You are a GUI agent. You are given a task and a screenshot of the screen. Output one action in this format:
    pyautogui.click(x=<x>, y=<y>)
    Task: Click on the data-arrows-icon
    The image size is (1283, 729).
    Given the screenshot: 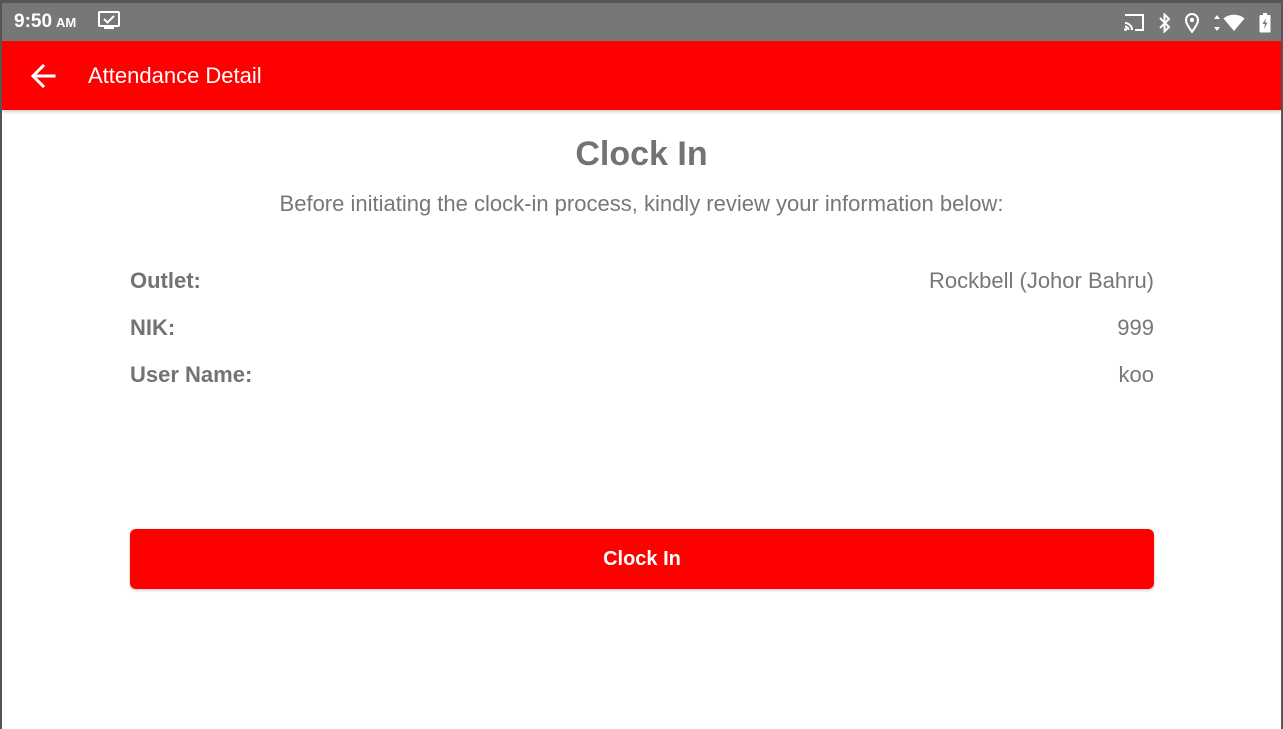 What is the action you would take?
    pyautogui.click(x=1217, y=23)
    